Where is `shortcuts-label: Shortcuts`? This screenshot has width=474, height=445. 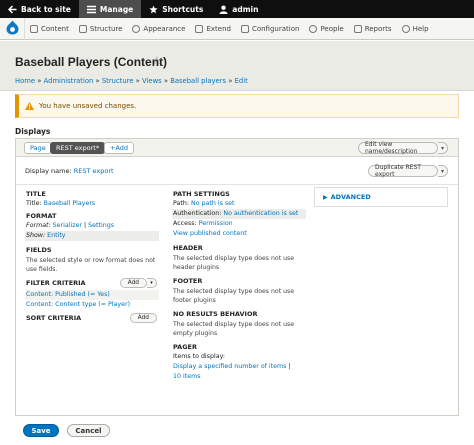
shortcuts-label: Shortcuts is located at coordinates (183, 9).